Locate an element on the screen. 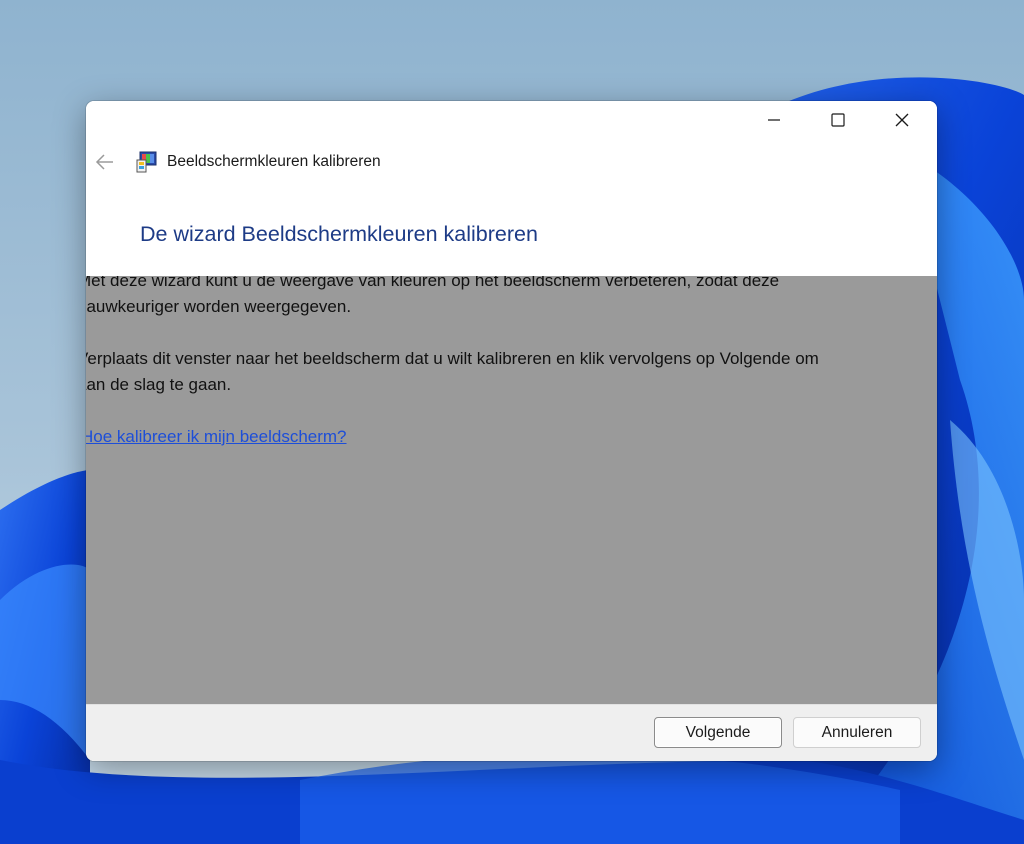 This screenshot has height=844, width=1024. maximize-icon is located at coordinates (838, 120).